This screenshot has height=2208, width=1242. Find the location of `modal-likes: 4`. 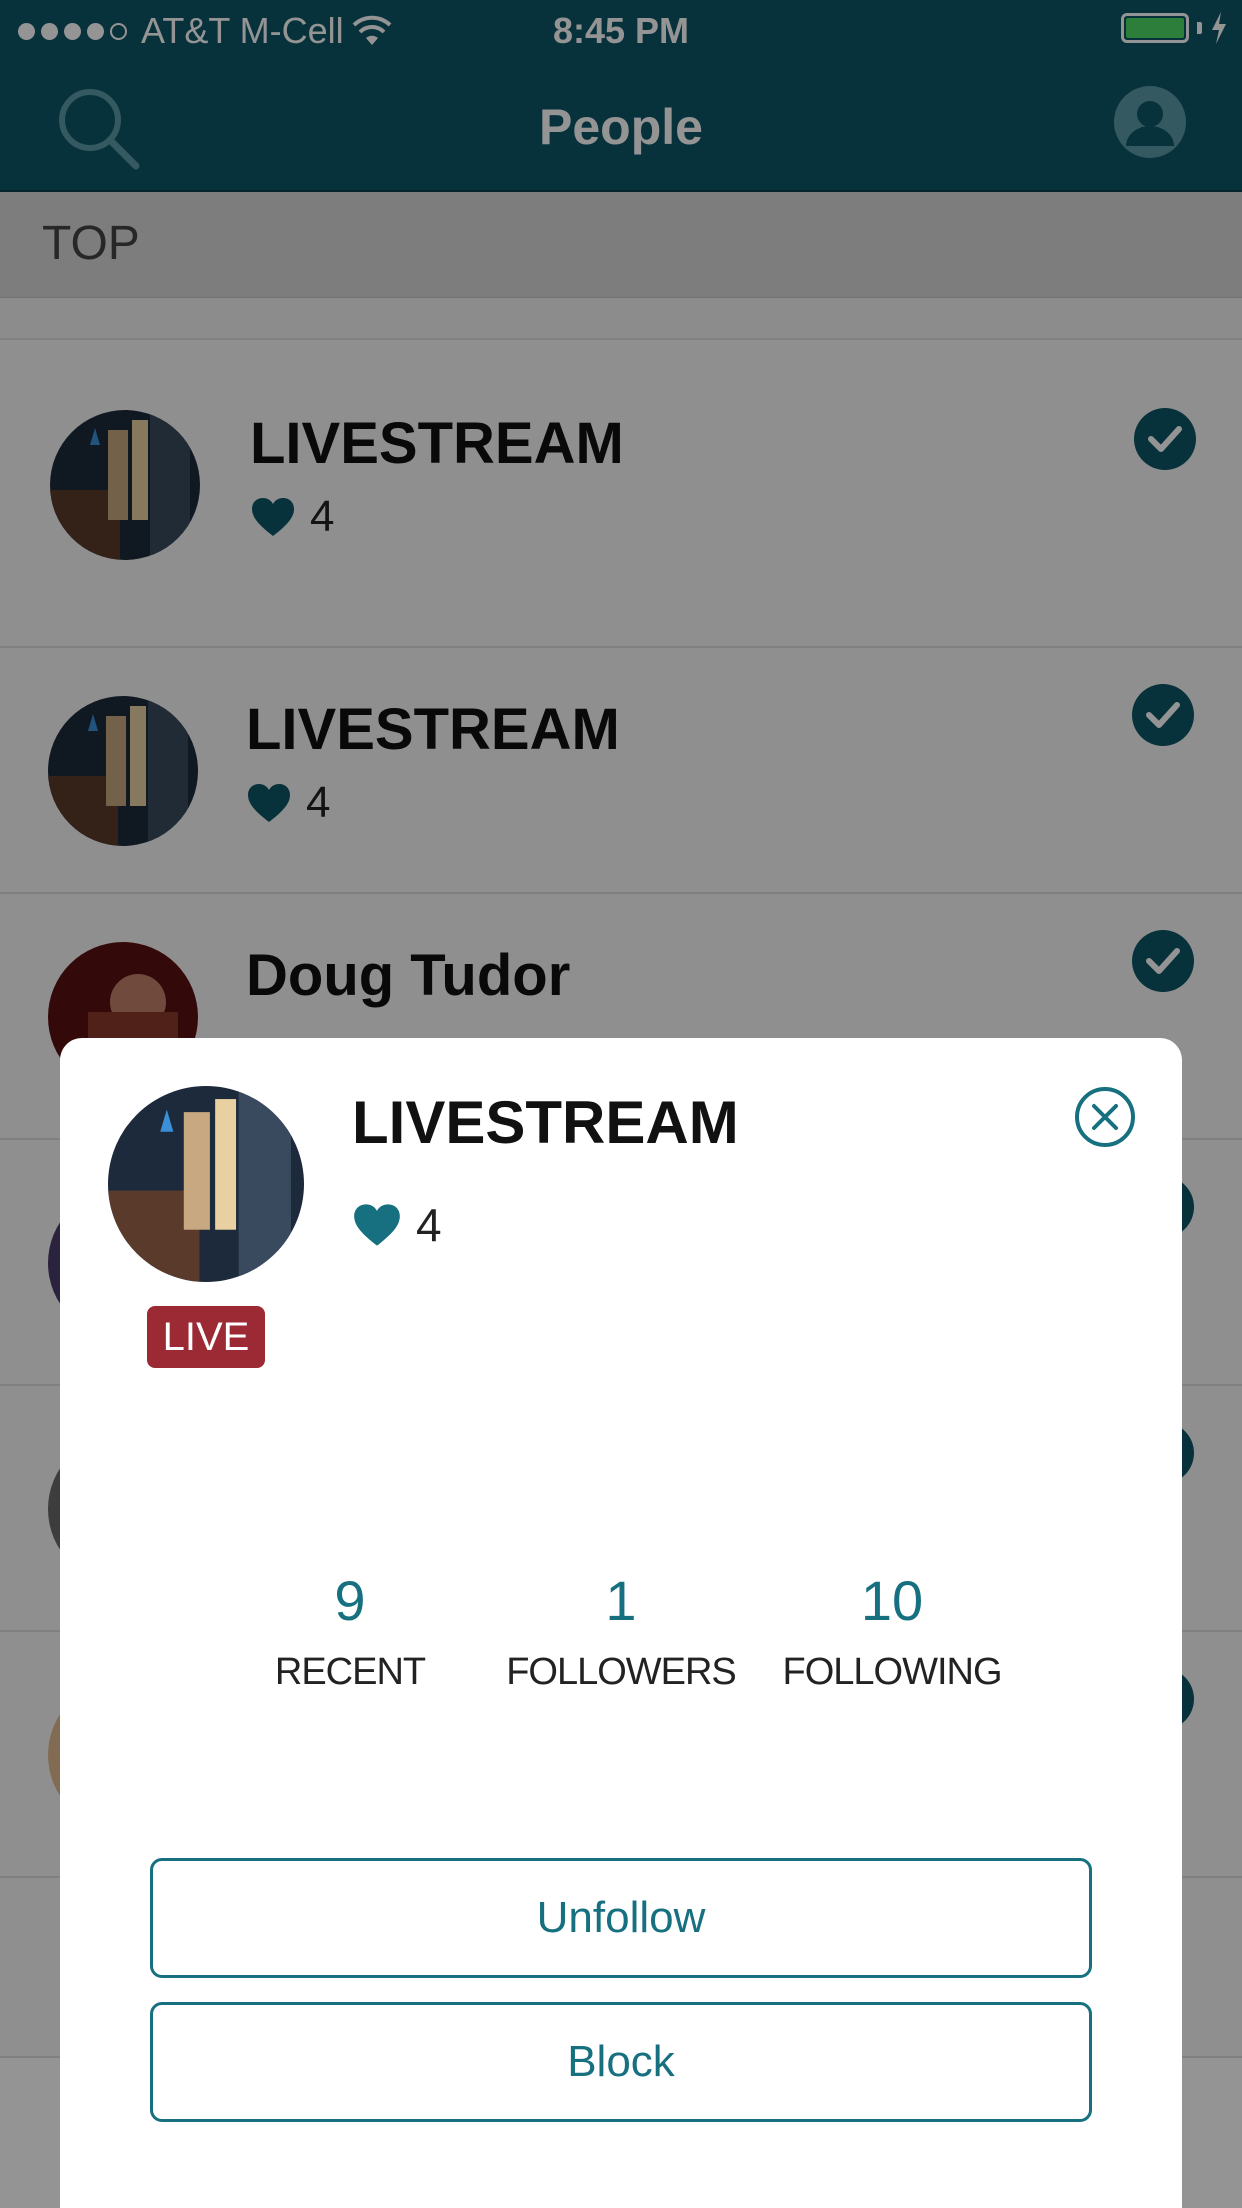

modal-likes: 4 is located at coordinates (397, 1225).